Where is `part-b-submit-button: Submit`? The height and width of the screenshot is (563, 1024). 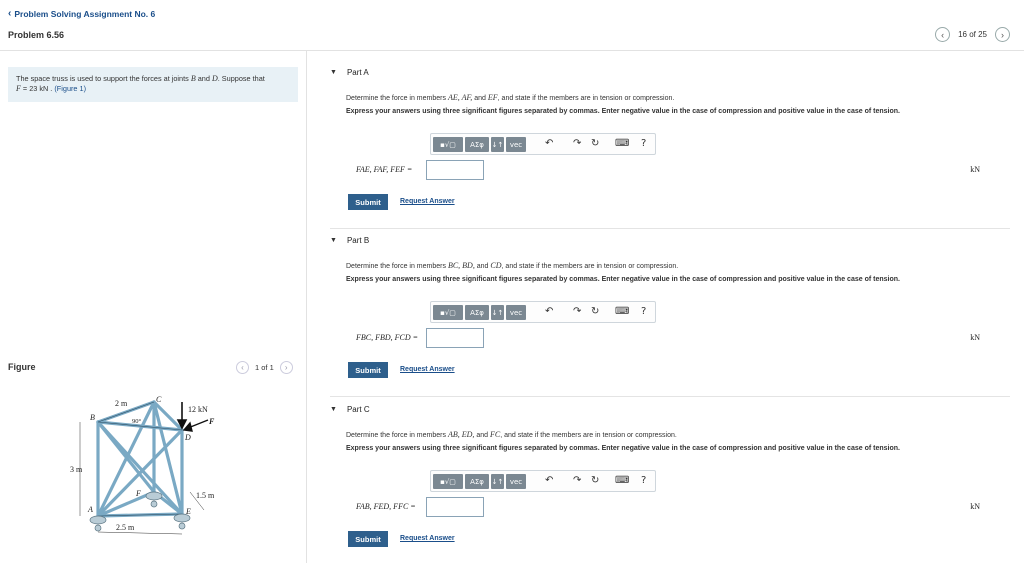
part-b-submit-button: Submit is located at coordinates (368, 370).